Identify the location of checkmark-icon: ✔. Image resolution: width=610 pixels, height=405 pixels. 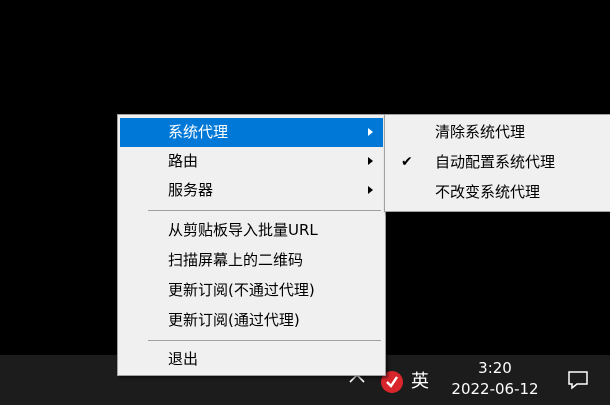
(407, 162).